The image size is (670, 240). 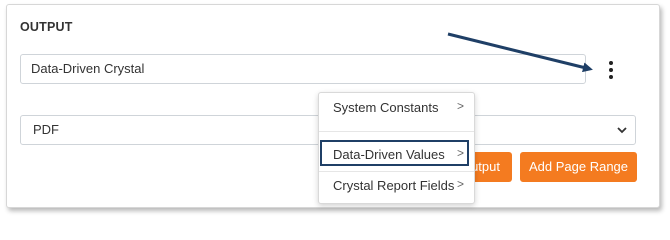 I want to click on menu-item-label: Data-Driven Values, so click(x=389, y=154).